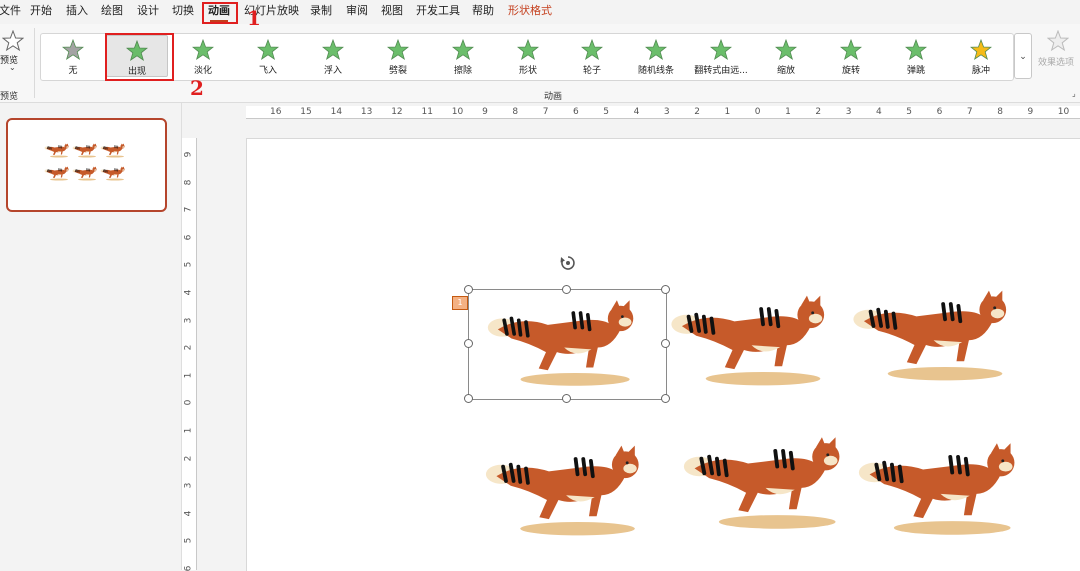 The image size is (1080, 571). Describe the element at coordinates (567, 344) in the screenshot. I see `selection-box` at that location.